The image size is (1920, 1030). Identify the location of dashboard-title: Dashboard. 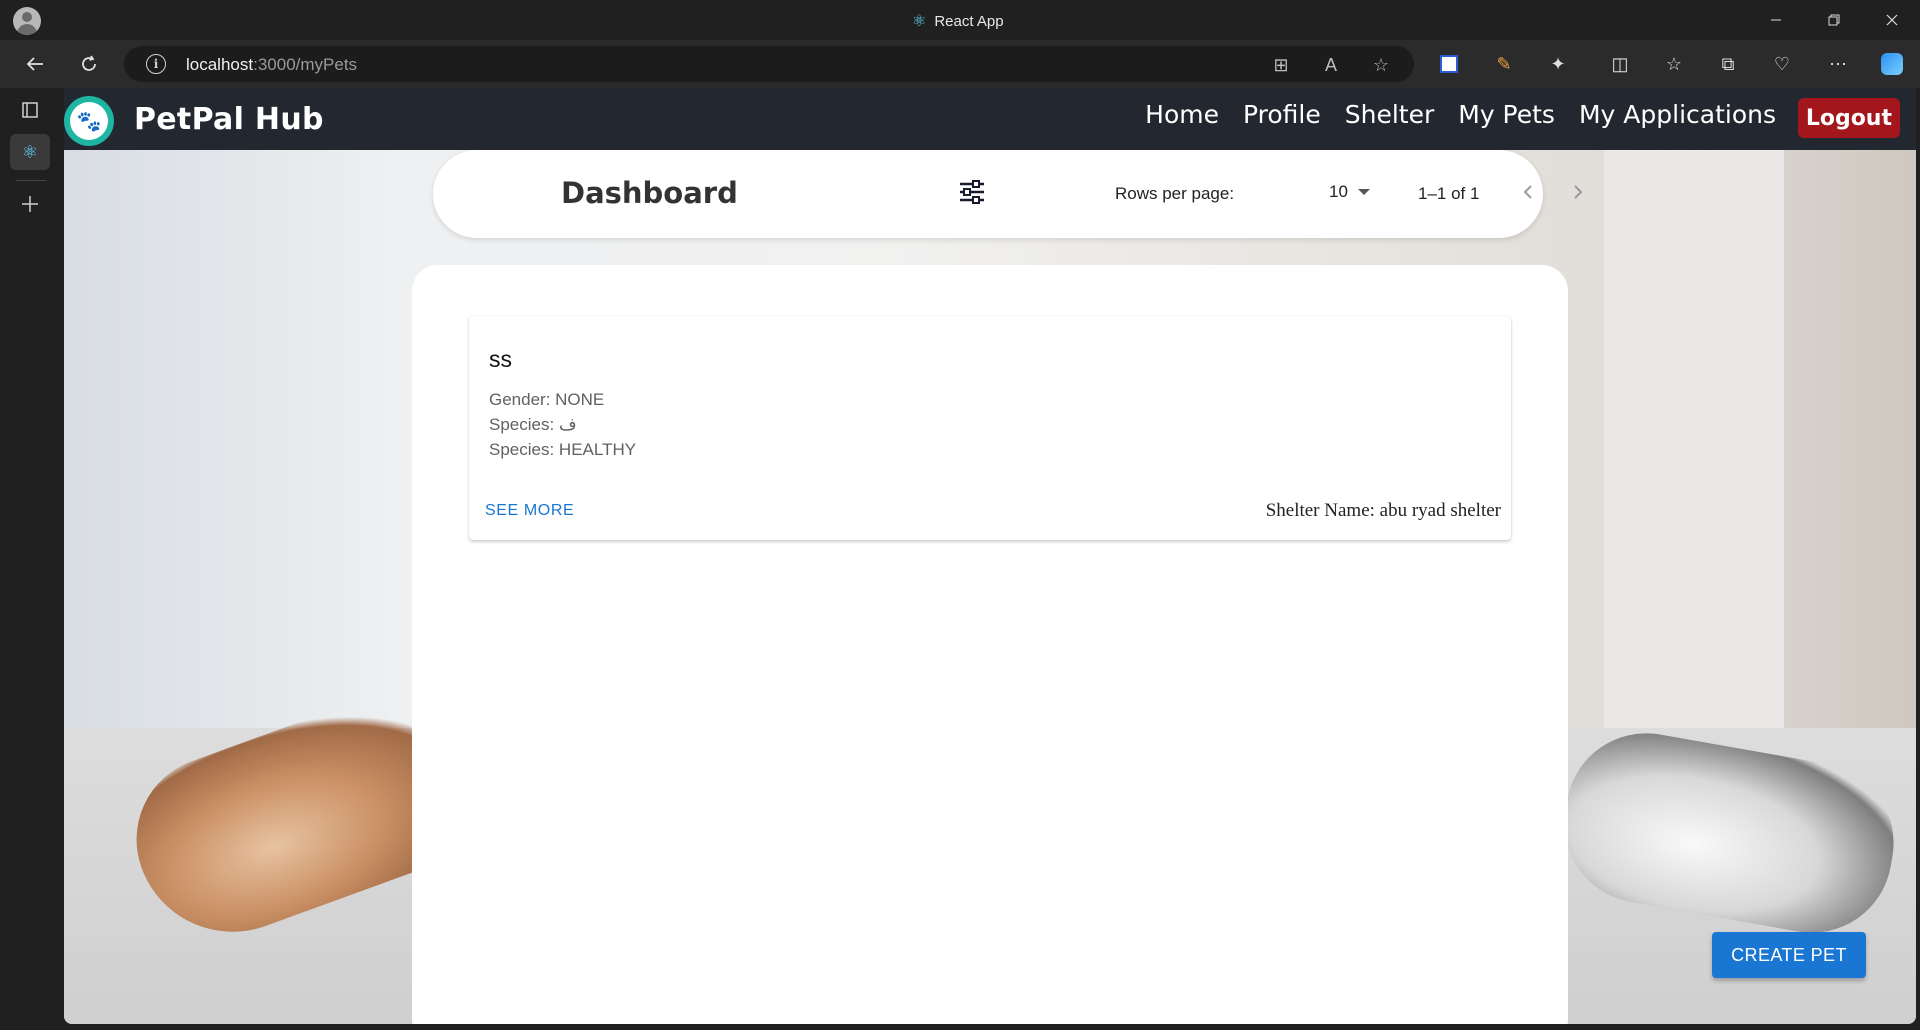
(649, 193).